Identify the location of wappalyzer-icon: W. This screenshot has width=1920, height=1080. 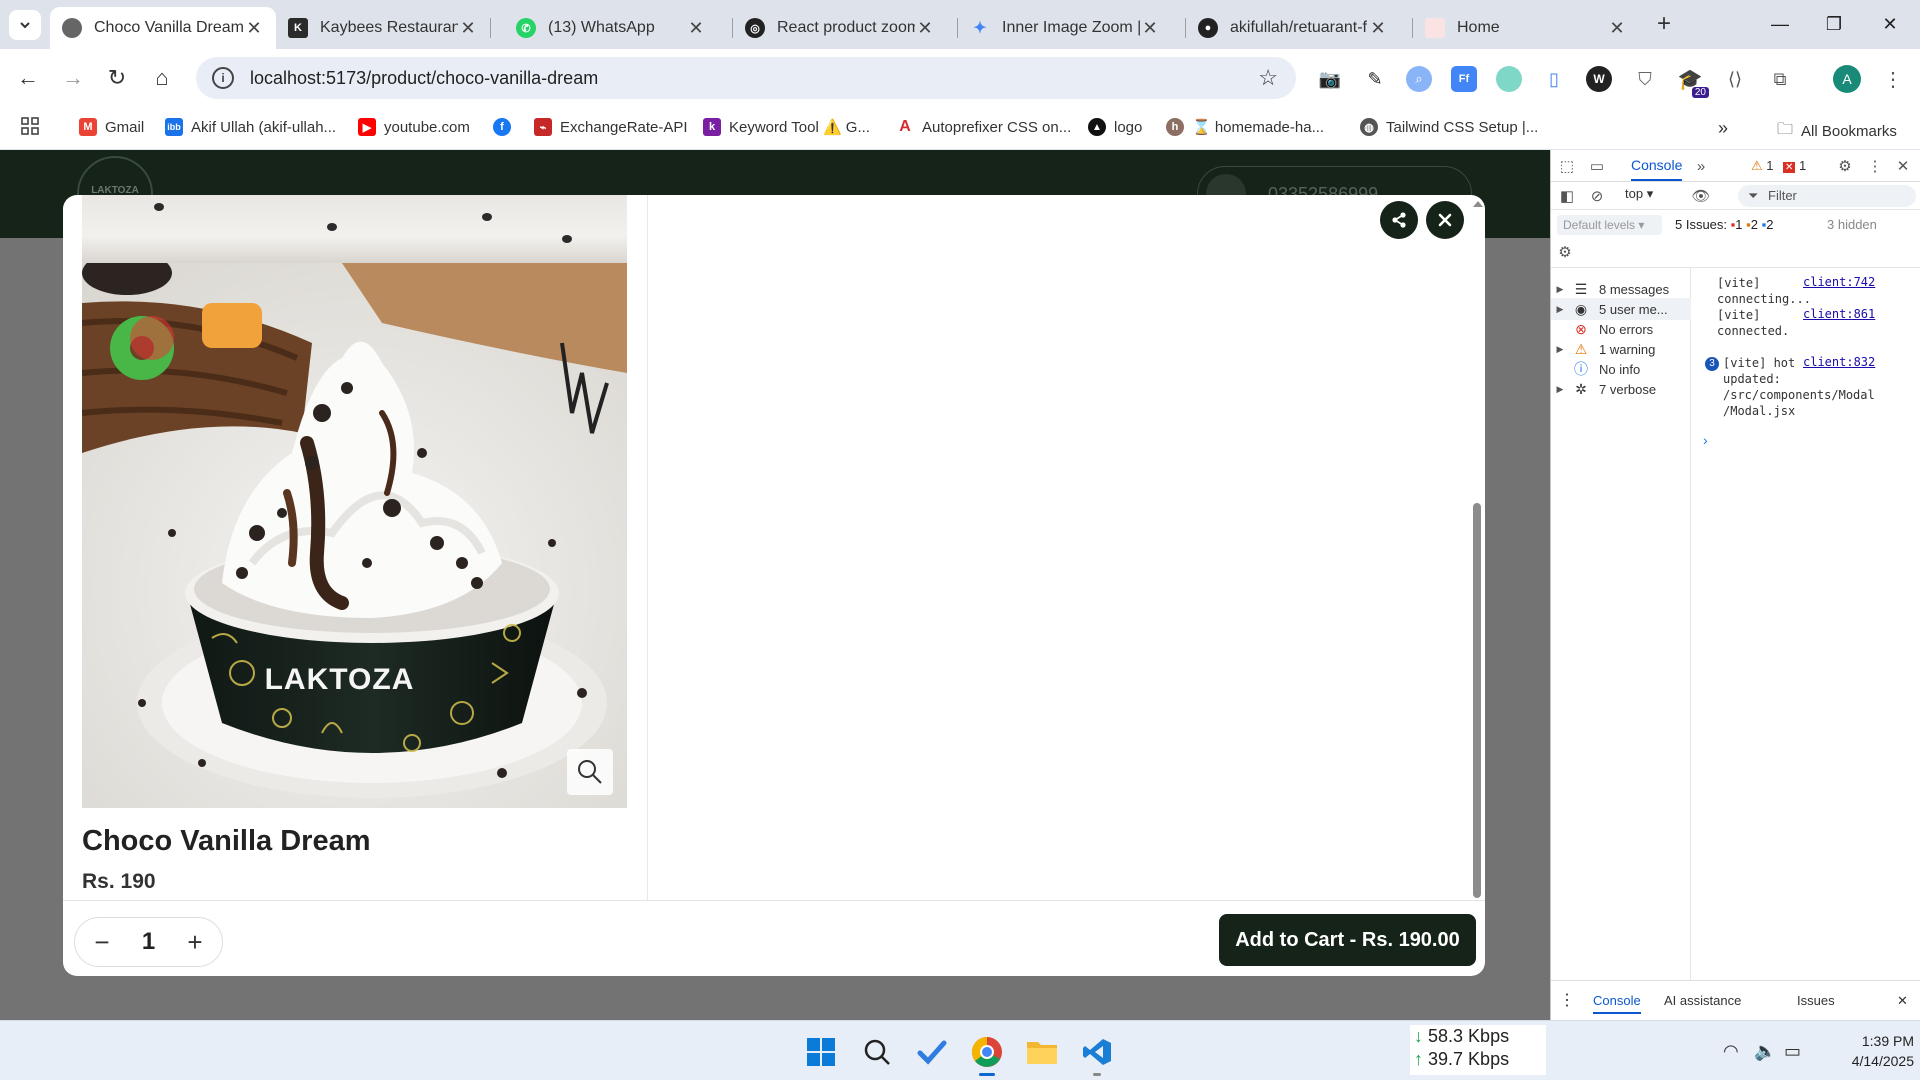
(1599, 79).